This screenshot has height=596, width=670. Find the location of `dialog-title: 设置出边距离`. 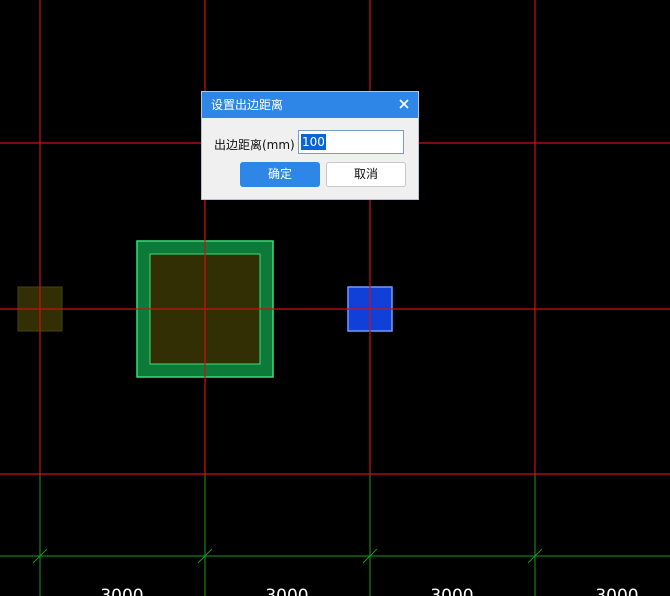

dialog-title: 设置出边距离 is located at coordinates (247, 105).